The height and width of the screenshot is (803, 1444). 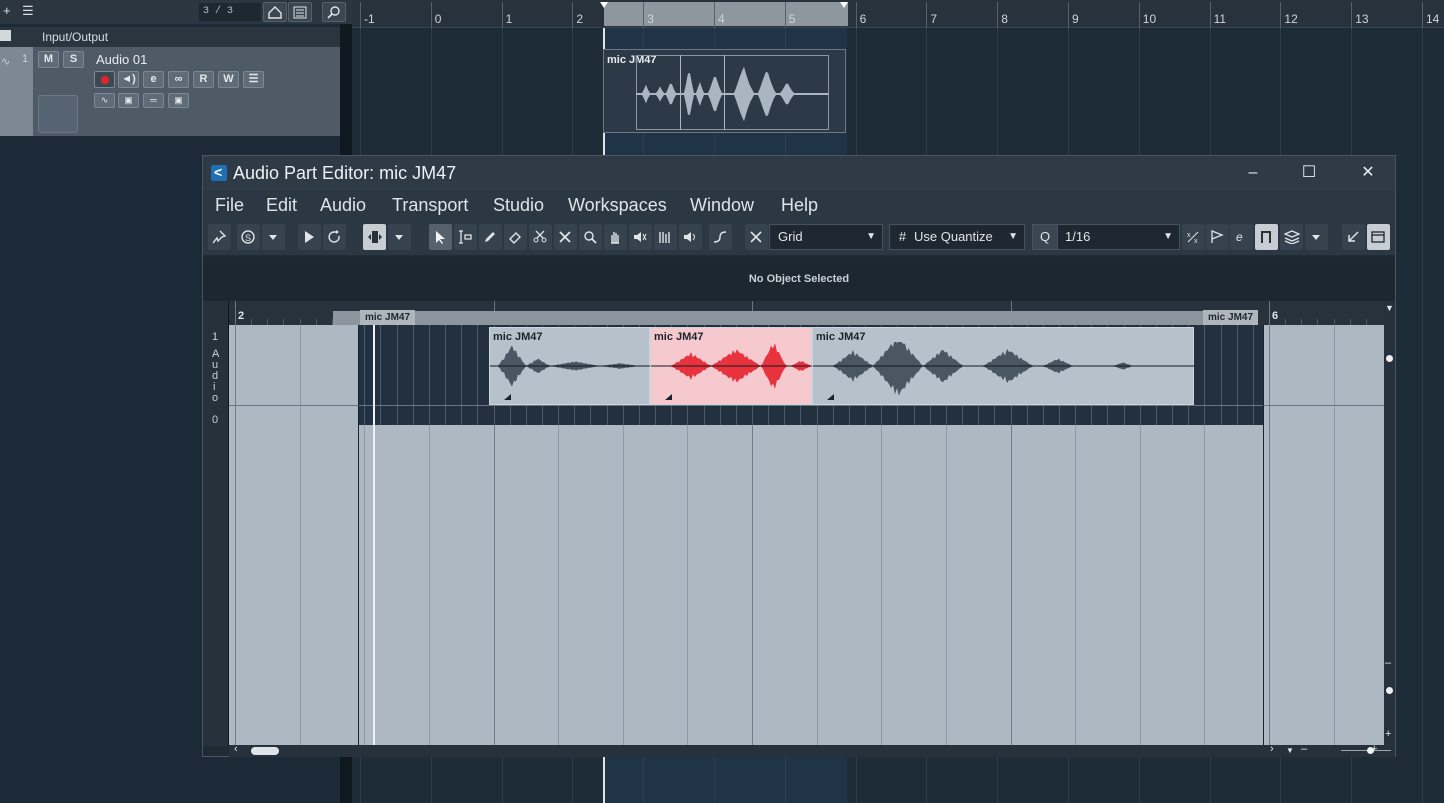 What do you see at coordinates (515, 237) in the screenshot?
I see `erase-tool` at bounding box center [515, 237].